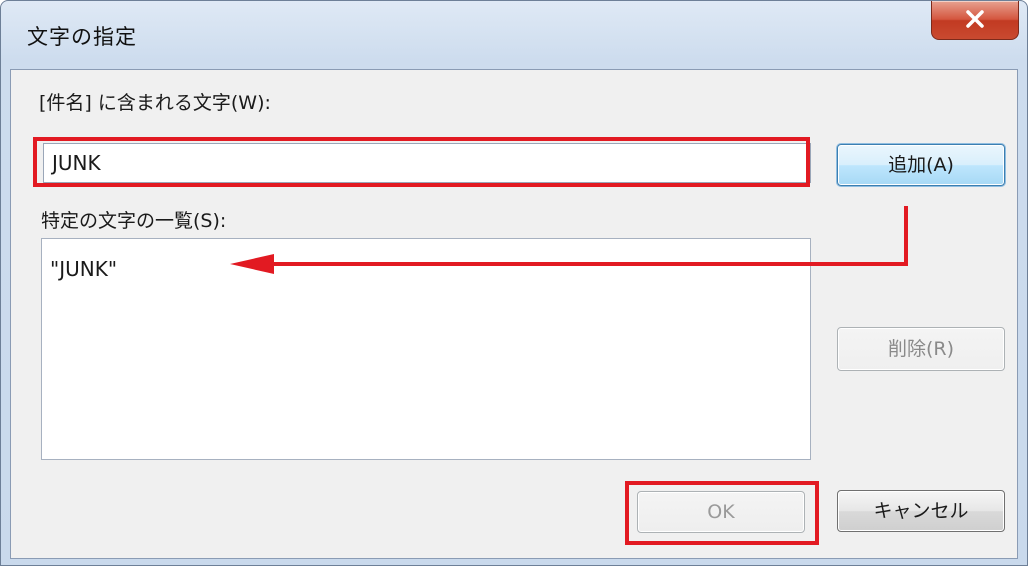  What do you see at coordinates (155, 103) in the screenshot?
I see `input-label: [件名] に含まれる文字(W):` at bounding box center [155, 103].